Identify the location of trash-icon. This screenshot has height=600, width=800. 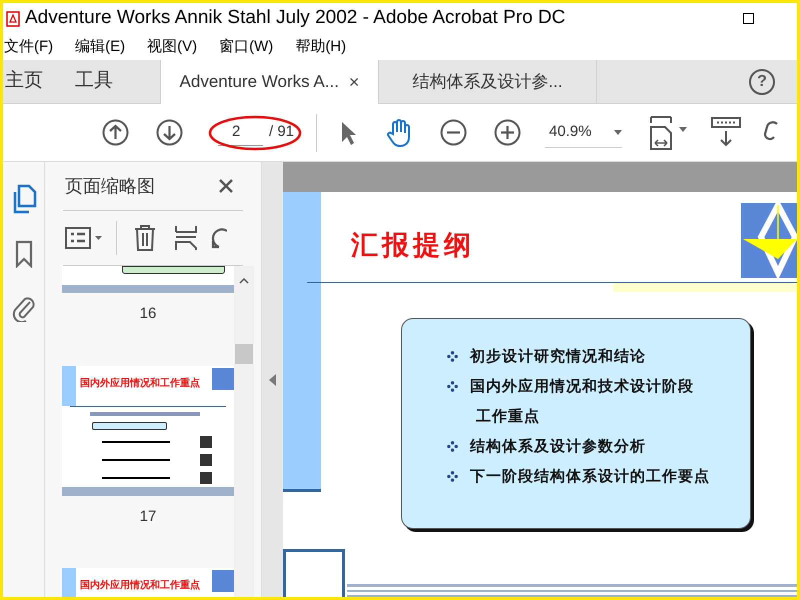
(145, 238).